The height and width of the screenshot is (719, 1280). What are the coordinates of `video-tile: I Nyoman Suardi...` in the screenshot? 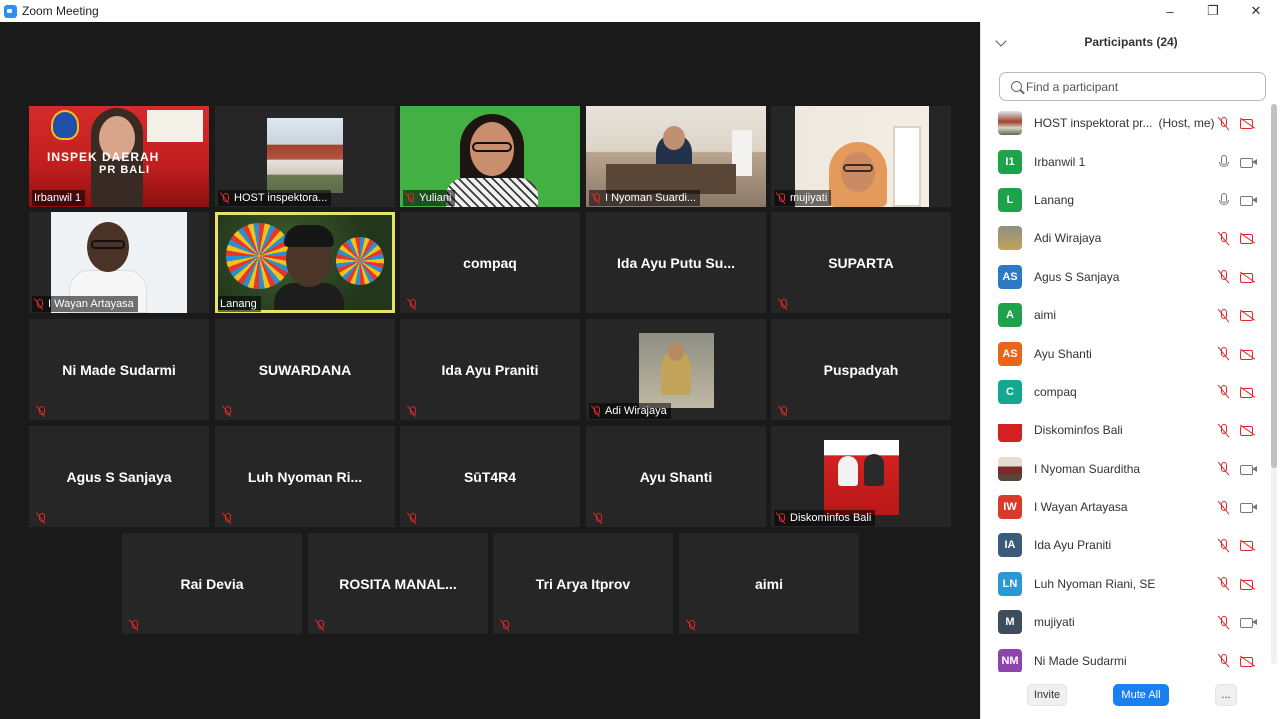 It's located at (676, 156).